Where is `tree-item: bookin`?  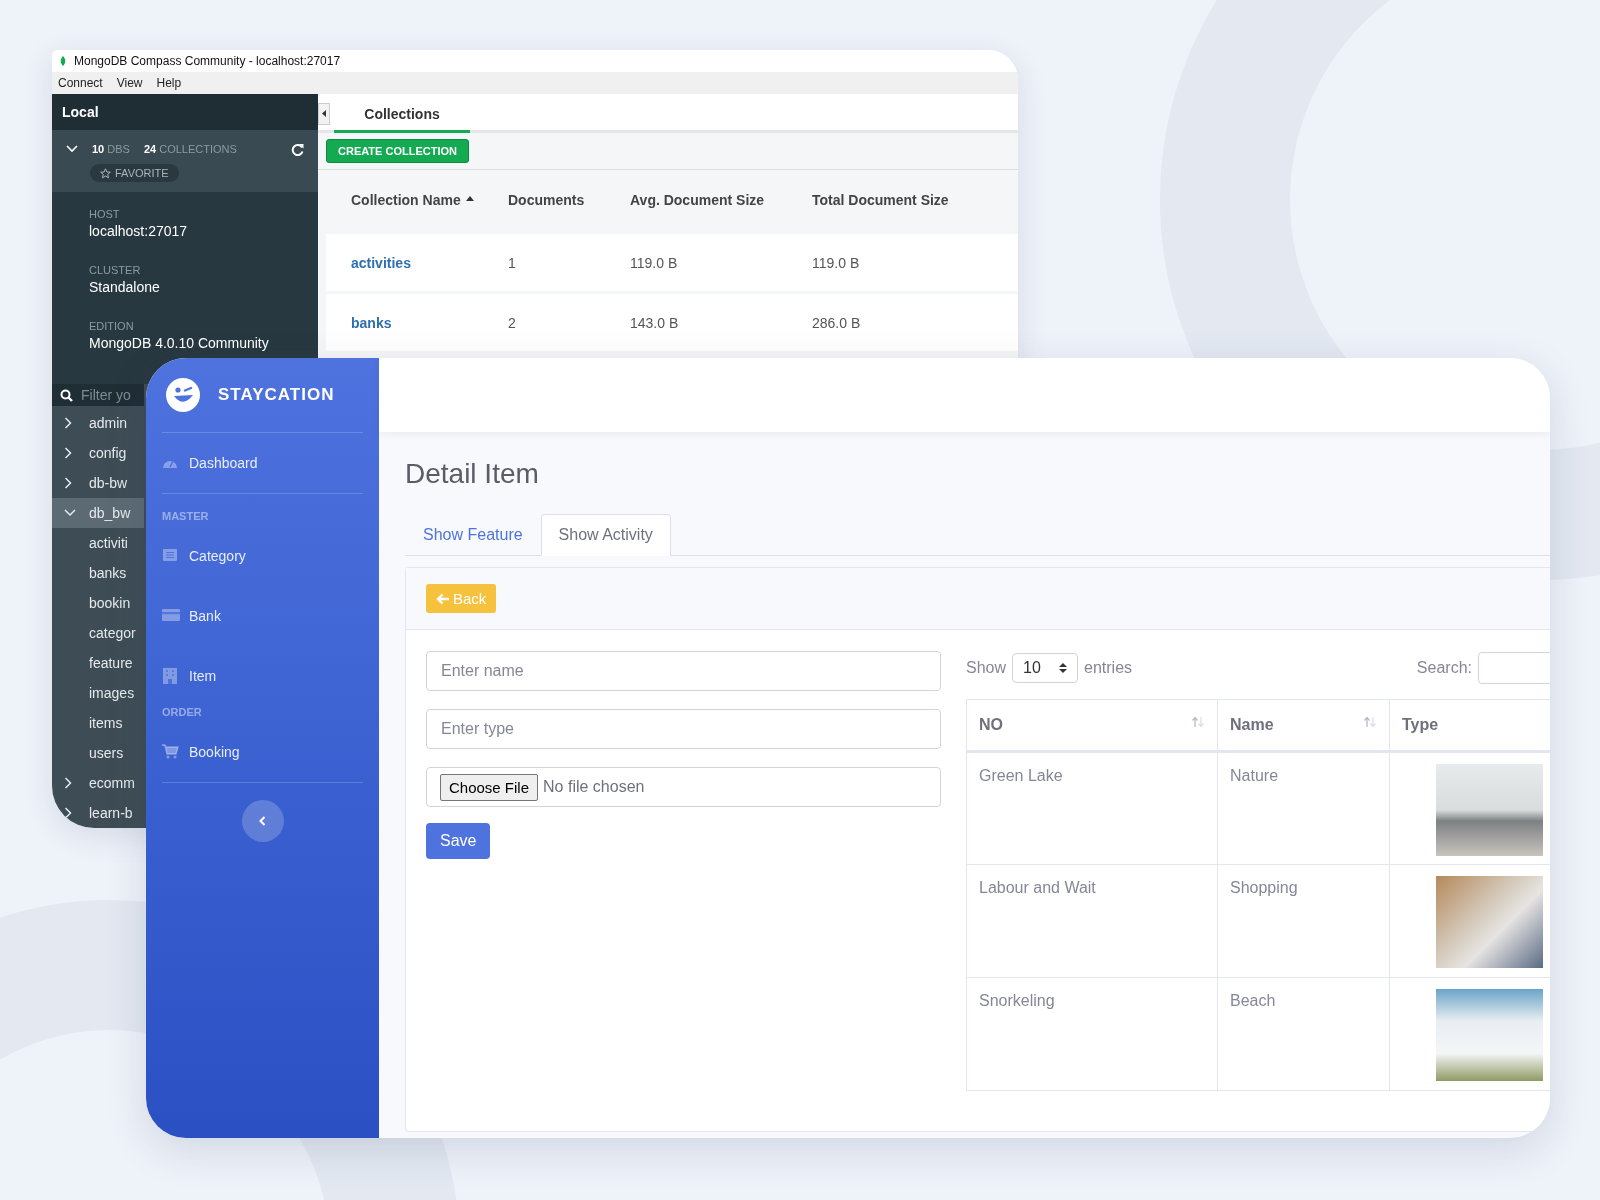 tree-item: bookin is located at coordinates (98, 603).